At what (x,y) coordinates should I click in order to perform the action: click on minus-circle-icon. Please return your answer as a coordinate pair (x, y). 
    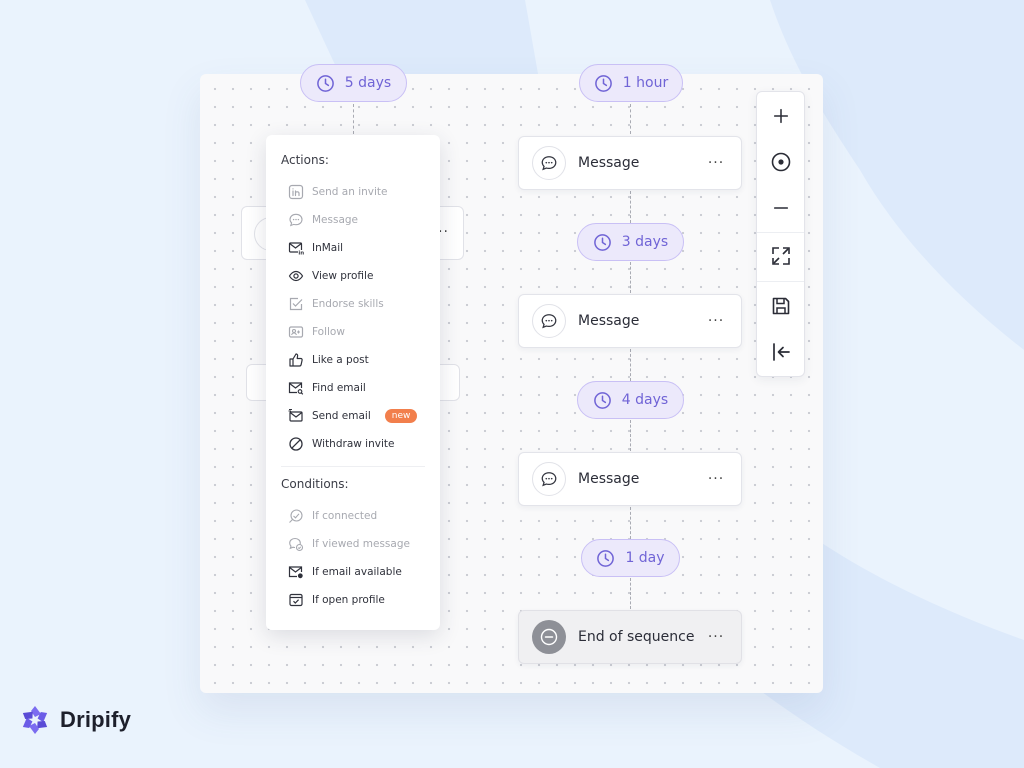
    Looking at the image, I should click on (549, 637).